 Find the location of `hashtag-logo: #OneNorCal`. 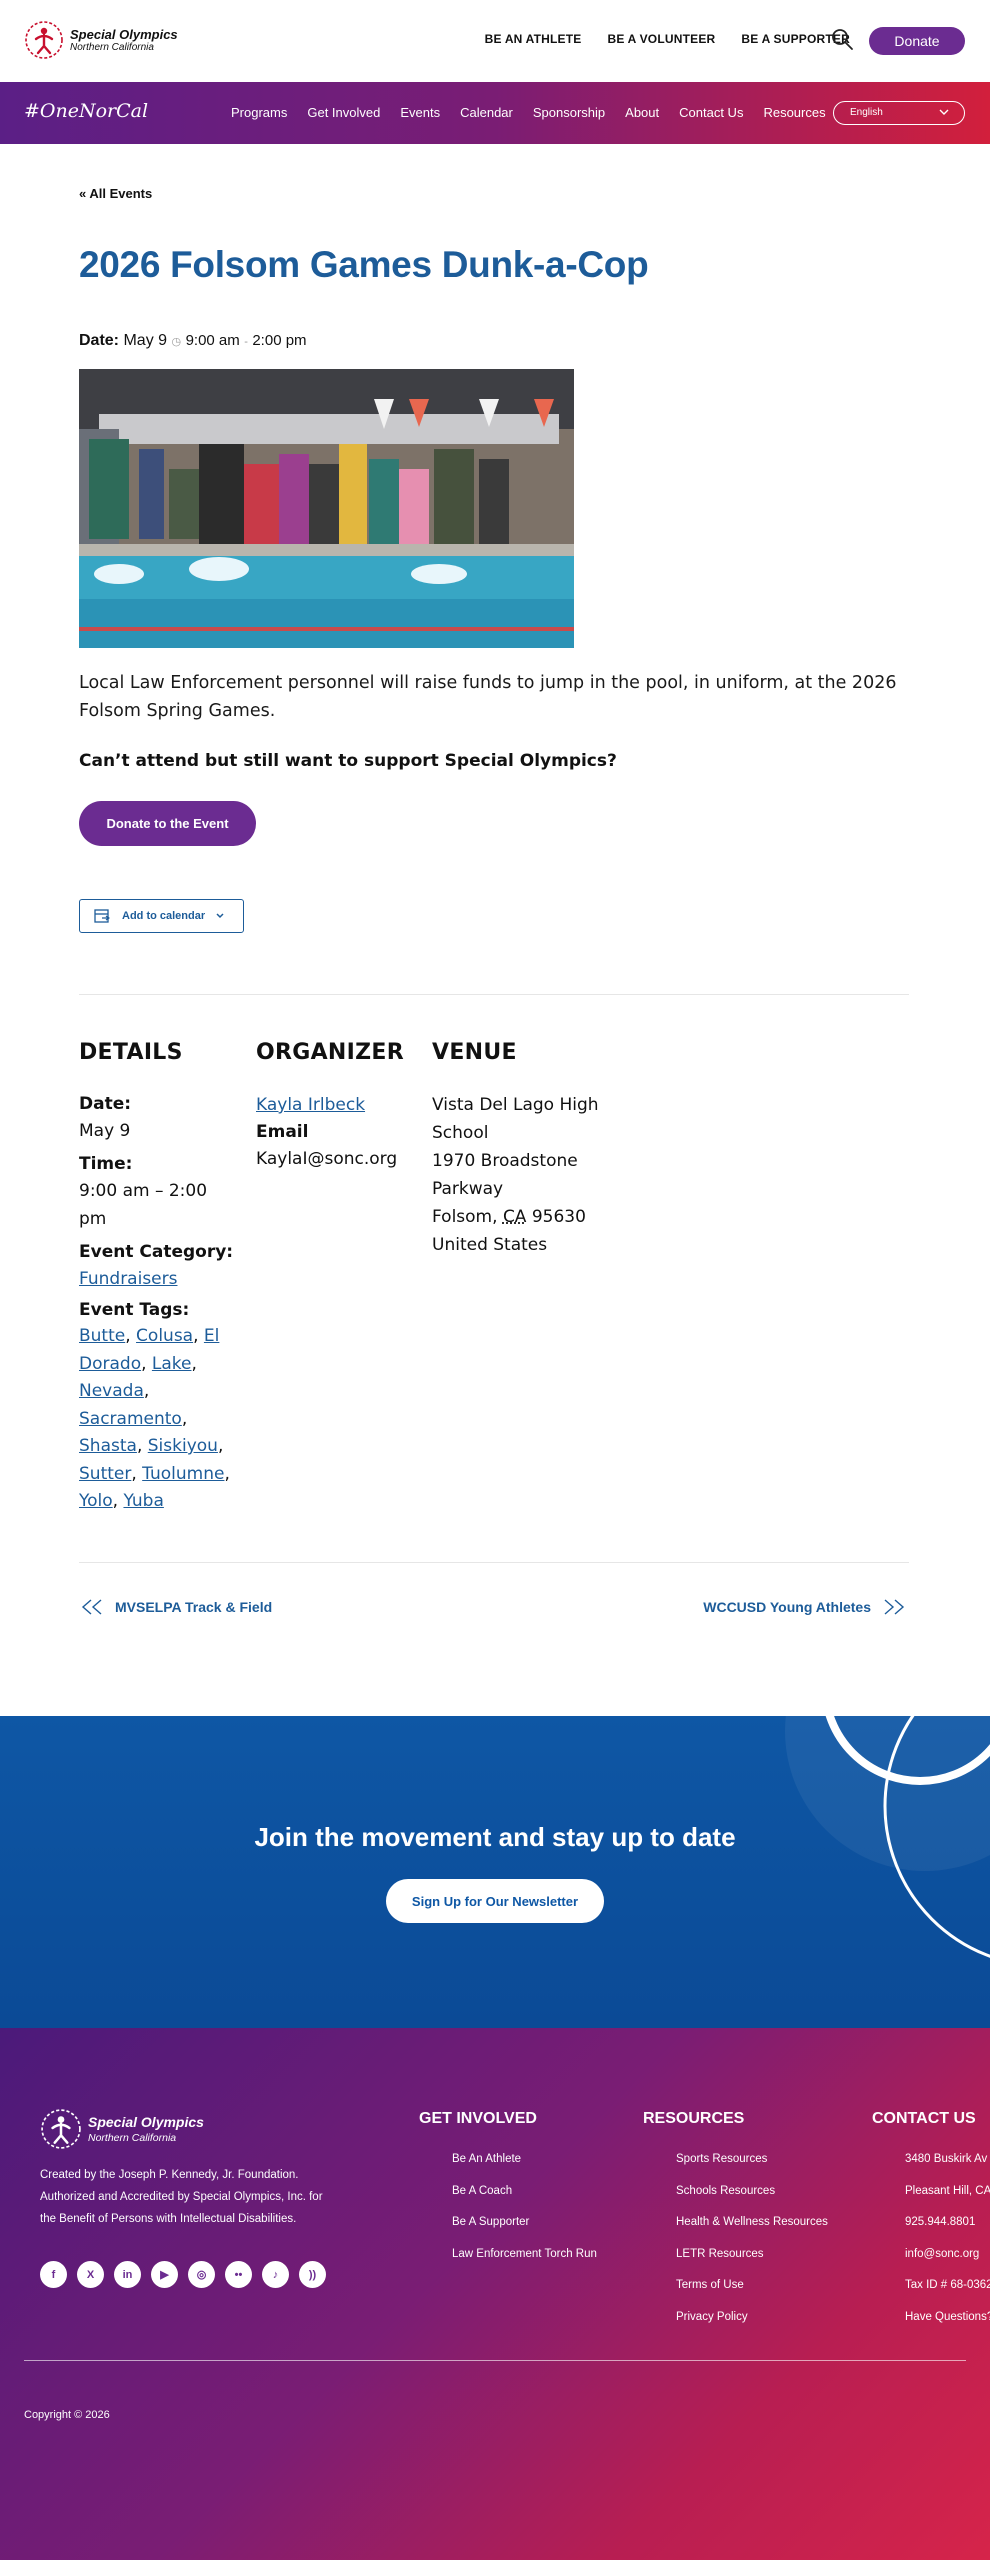

hashtag-logo: #OneNorCal is located at coordinates (86, 111).